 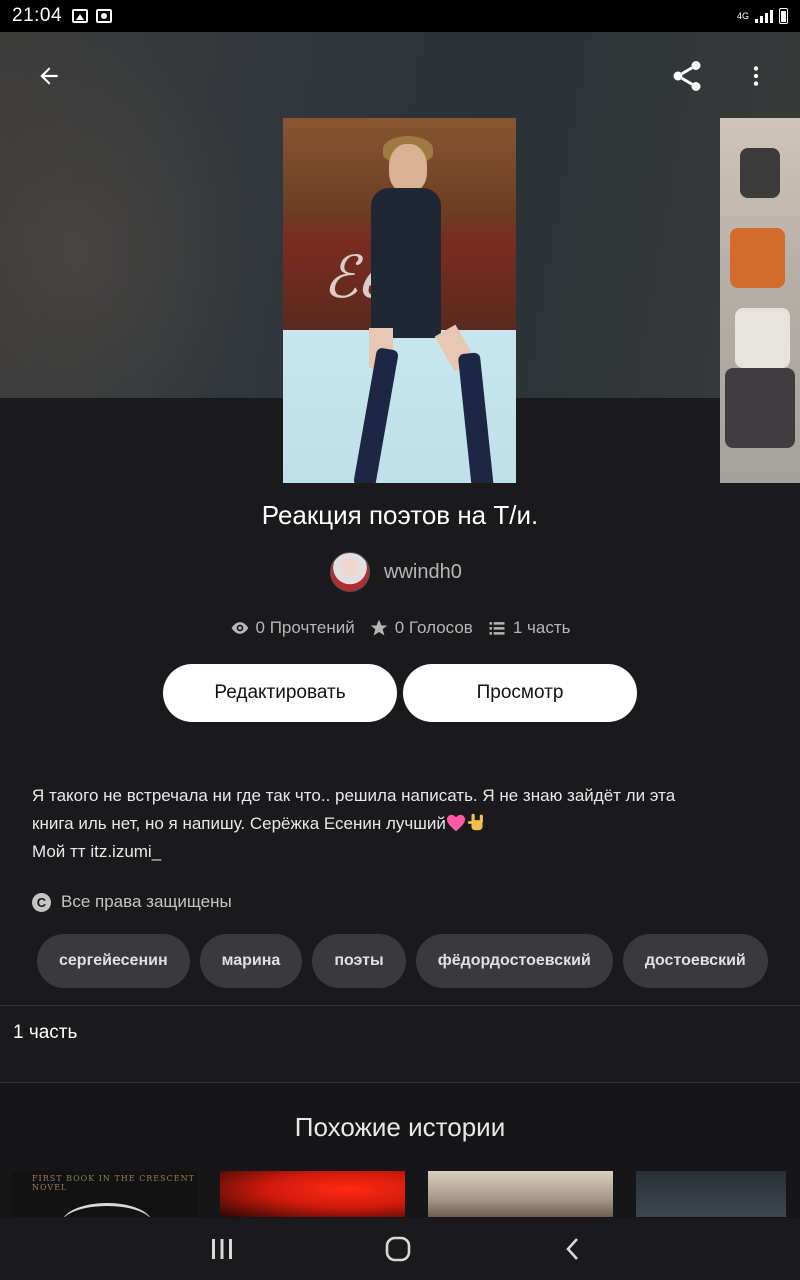 What do you see at coordinates (400, 1127) in the screenshot?
I see `similar-stories-title: Похожие истории` at bounding box center [400, 1127].